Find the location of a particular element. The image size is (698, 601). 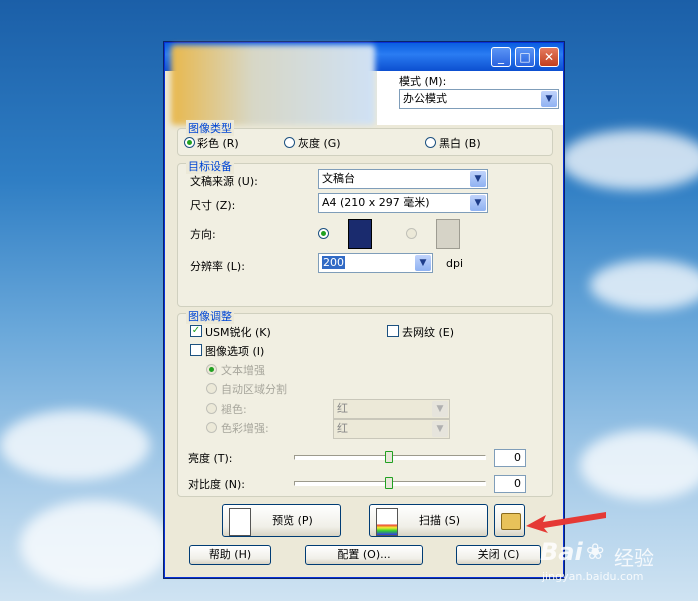

portrait-icon is located at coordinates (360, 234).